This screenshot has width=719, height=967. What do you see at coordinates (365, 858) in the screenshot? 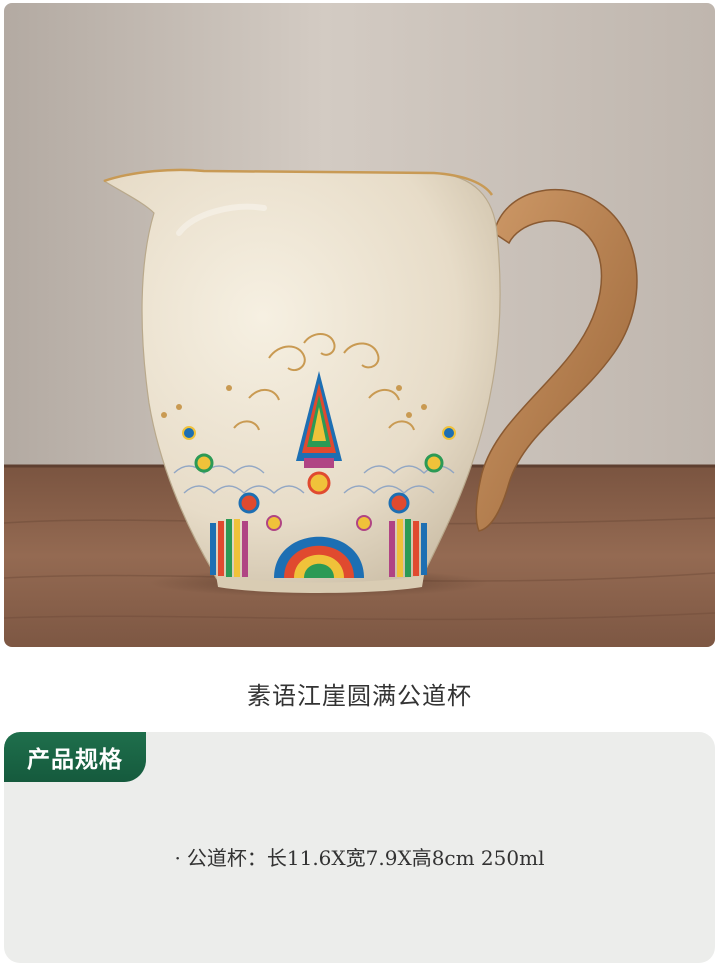
I see `spec-text: 公道杯：长11.6X宽7.9X高8cm 250ml` at bounding box center [365, 858].